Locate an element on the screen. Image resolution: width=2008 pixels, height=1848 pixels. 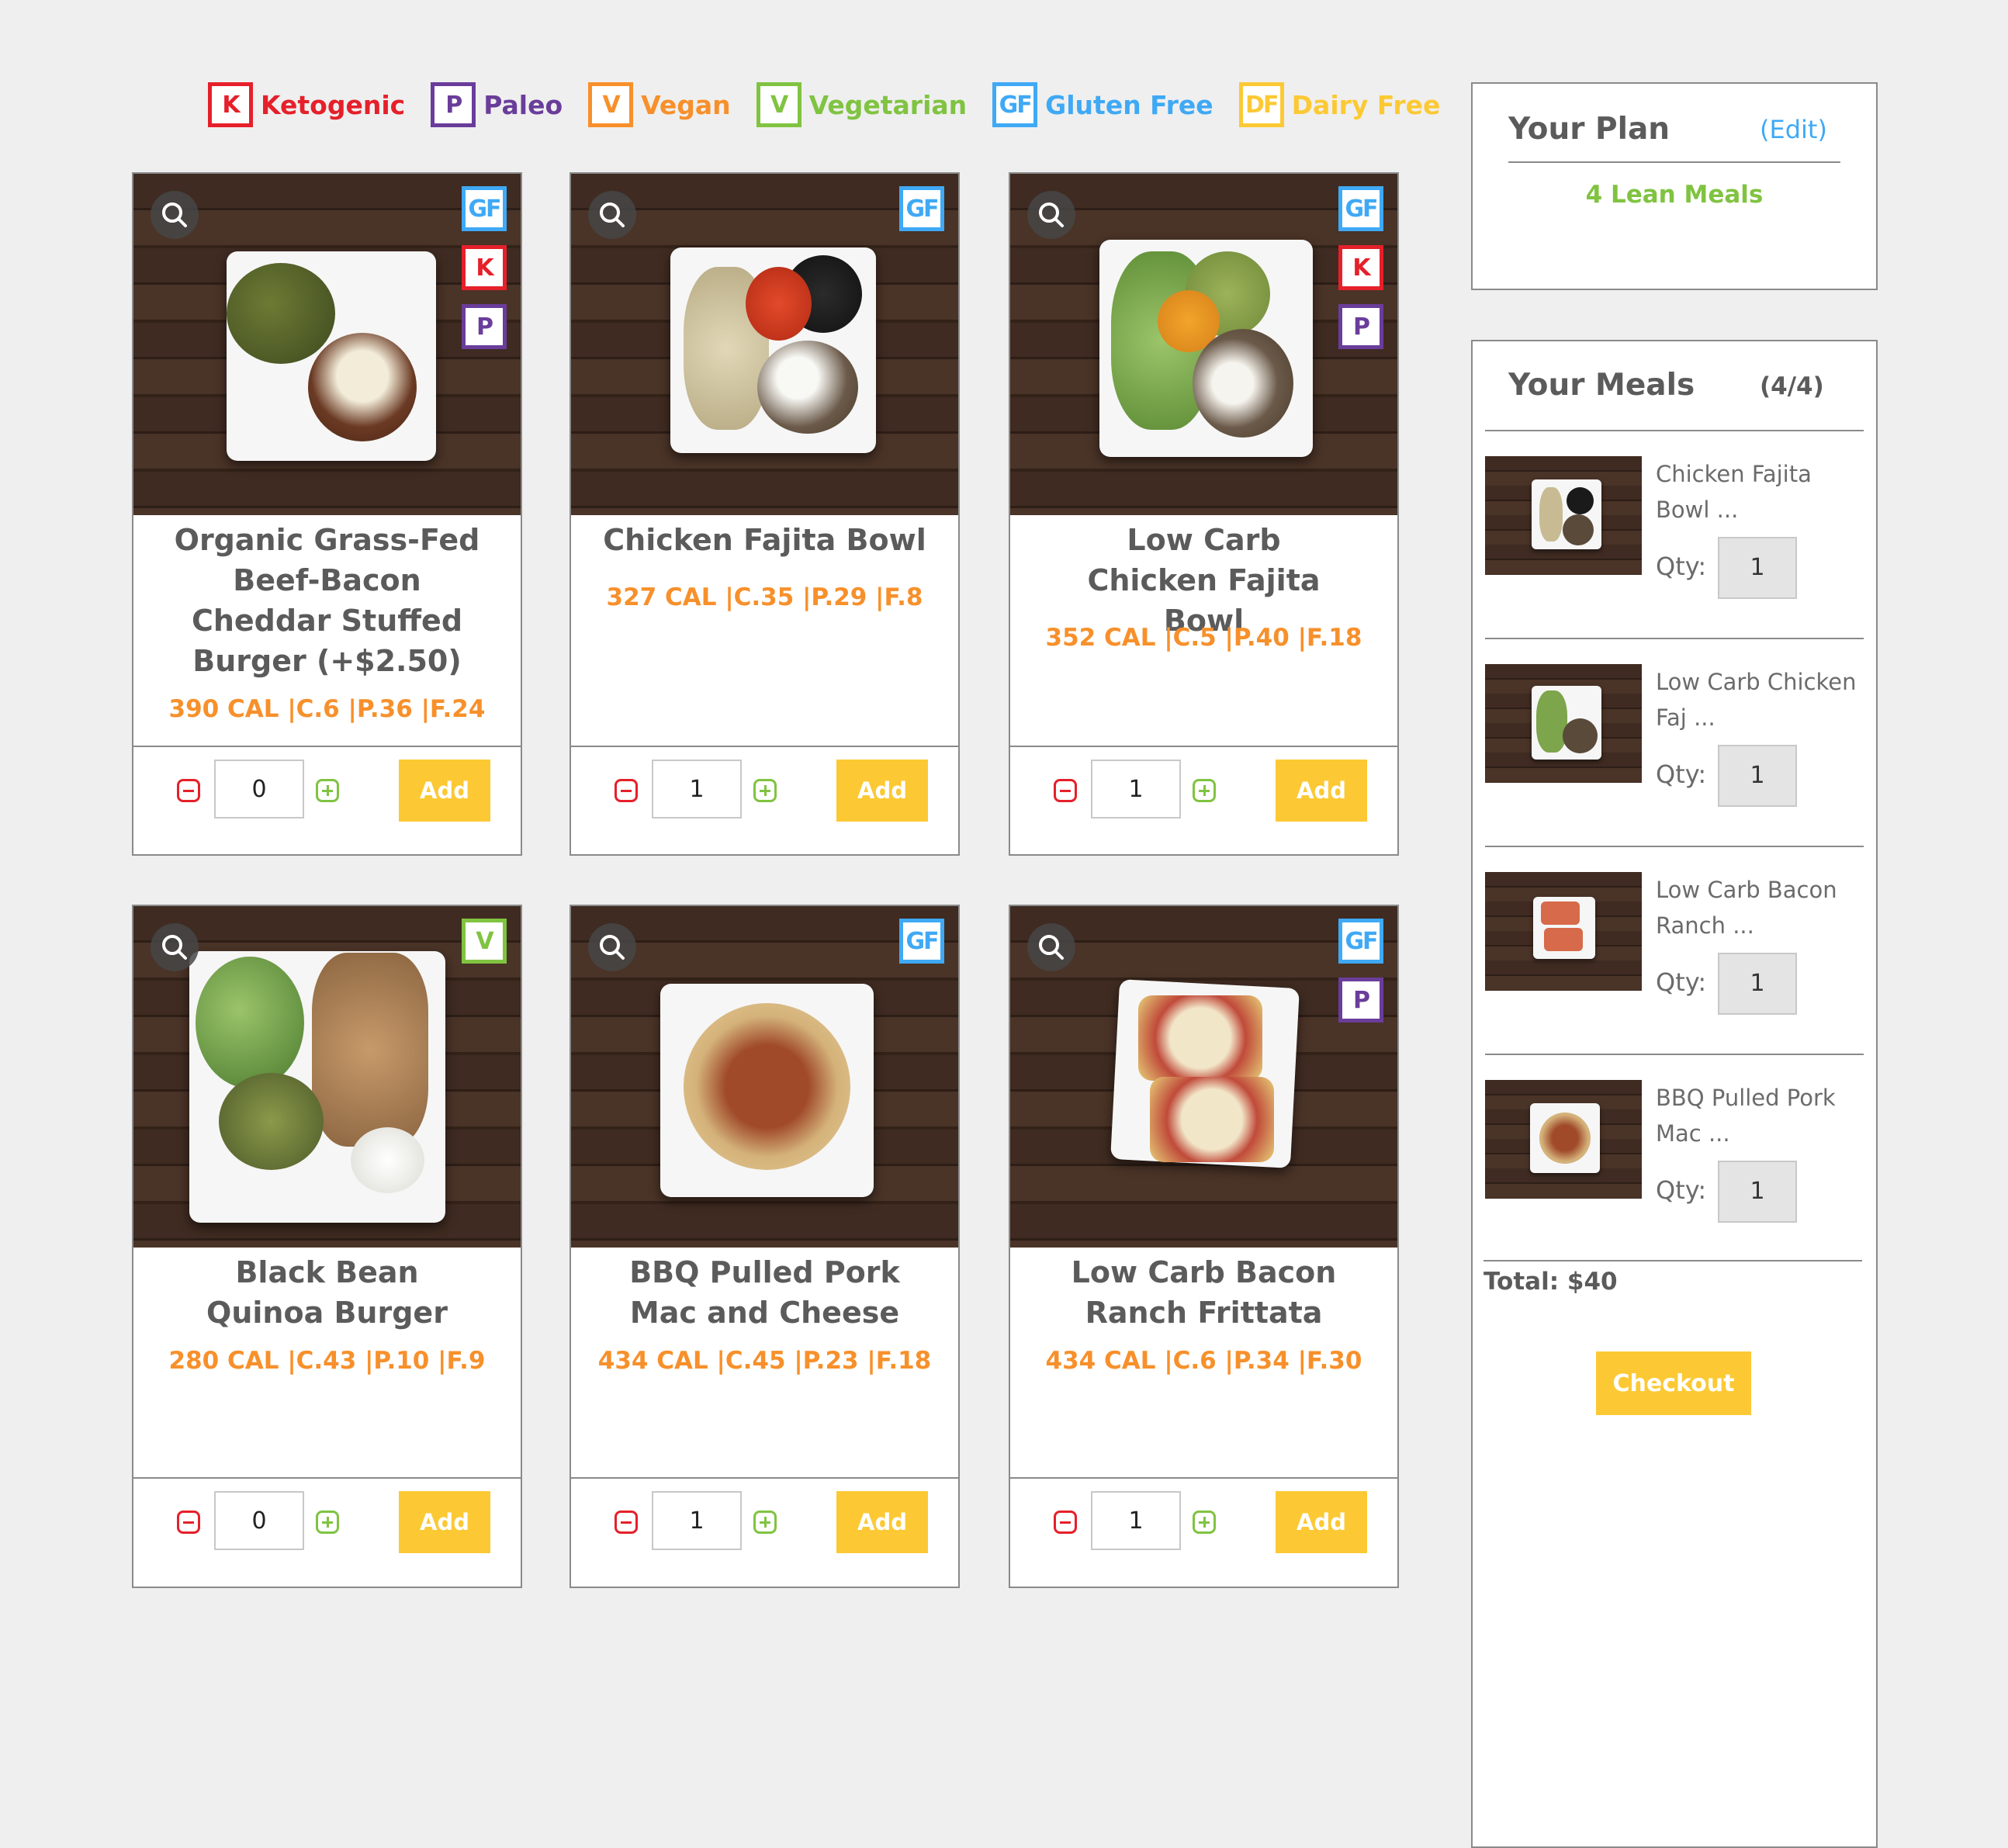
cart-item: Chicken Fajita Bowl ... Qty: 1 is located at coordinates (1674, 557).